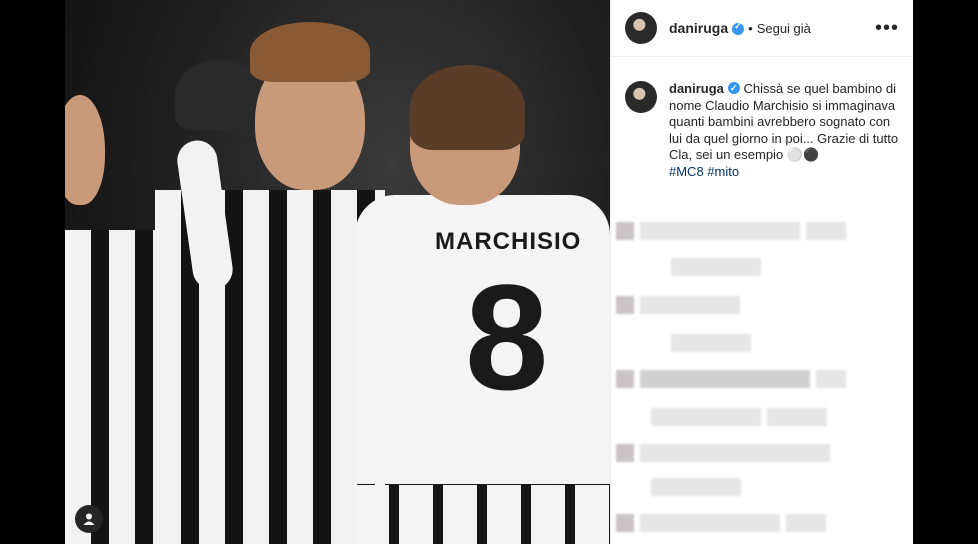 The height and width of the screenshot is (544, 978). I want to click on jersey-name: MARCHISIO, so click(508, 241).